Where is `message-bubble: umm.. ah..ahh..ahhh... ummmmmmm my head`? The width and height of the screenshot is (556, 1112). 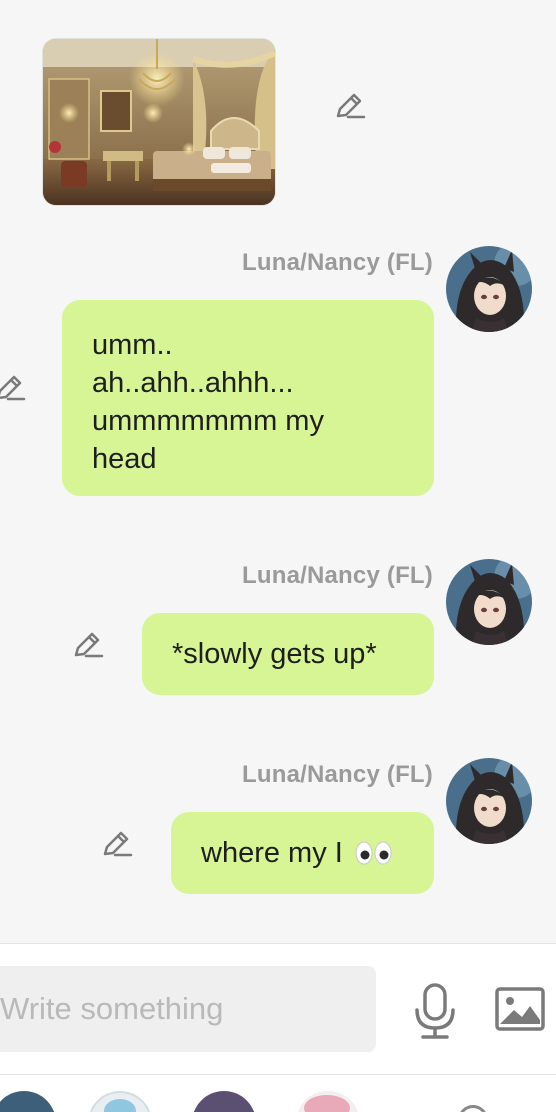
message-bubble: umm.. ah..ahh..ahhh... ummmmmmm my head is located at coordinates (248, 398).